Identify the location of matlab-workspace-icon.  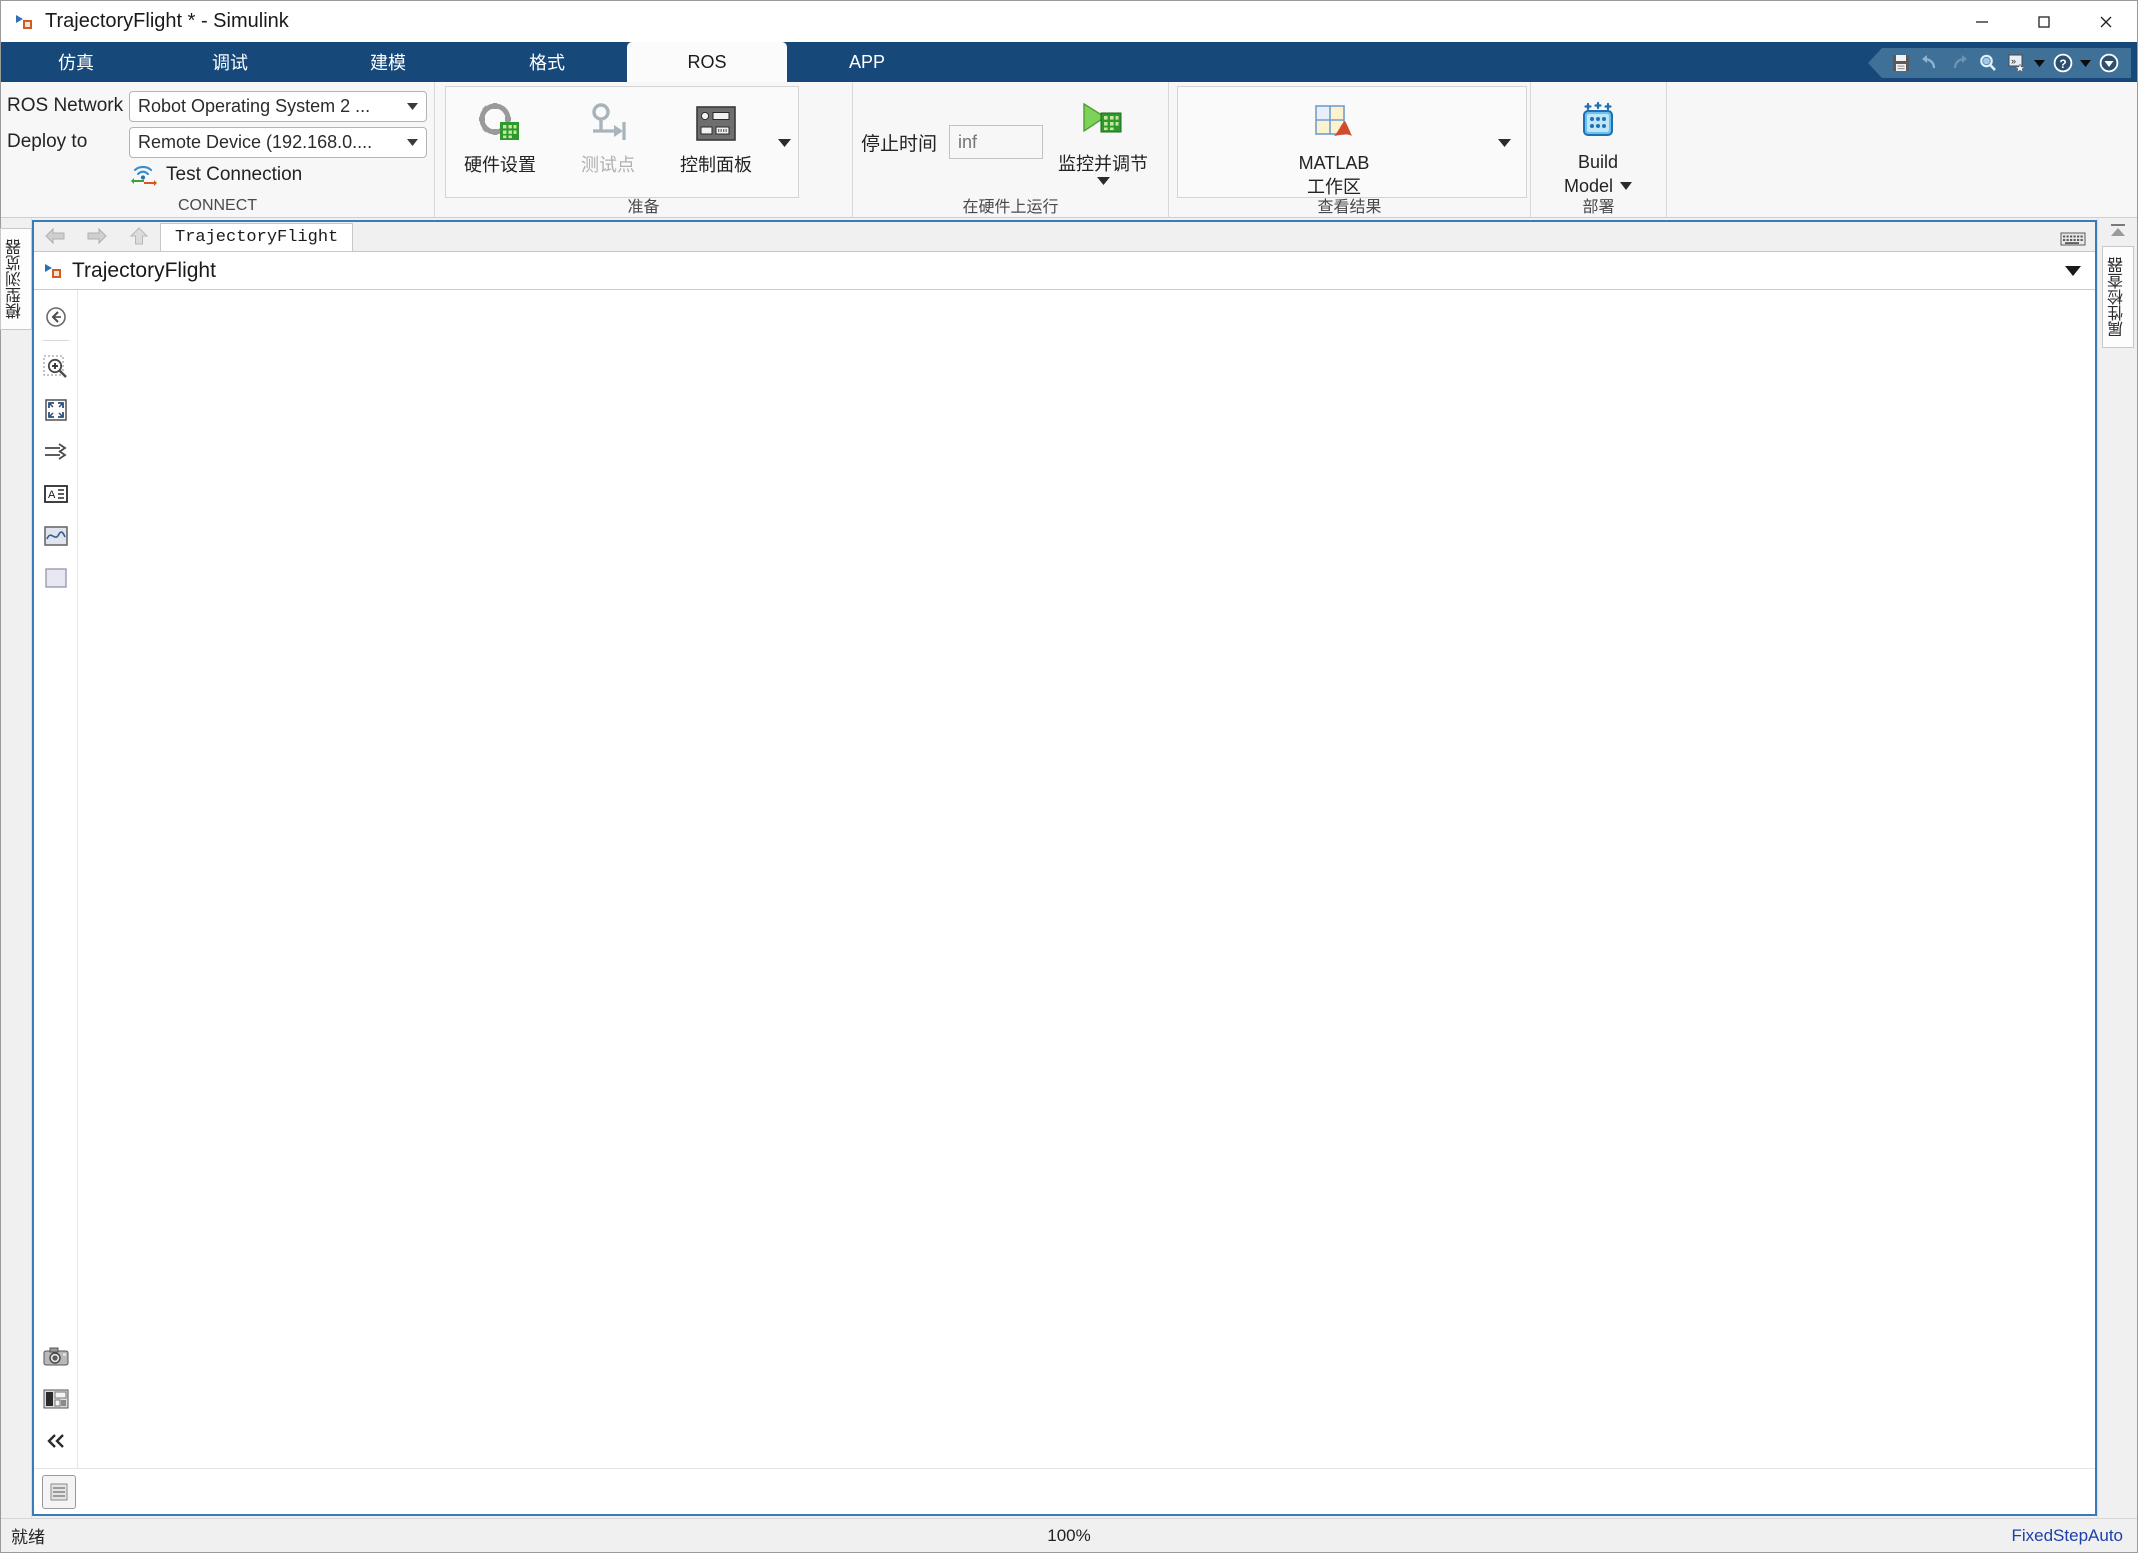
(1334, 123).